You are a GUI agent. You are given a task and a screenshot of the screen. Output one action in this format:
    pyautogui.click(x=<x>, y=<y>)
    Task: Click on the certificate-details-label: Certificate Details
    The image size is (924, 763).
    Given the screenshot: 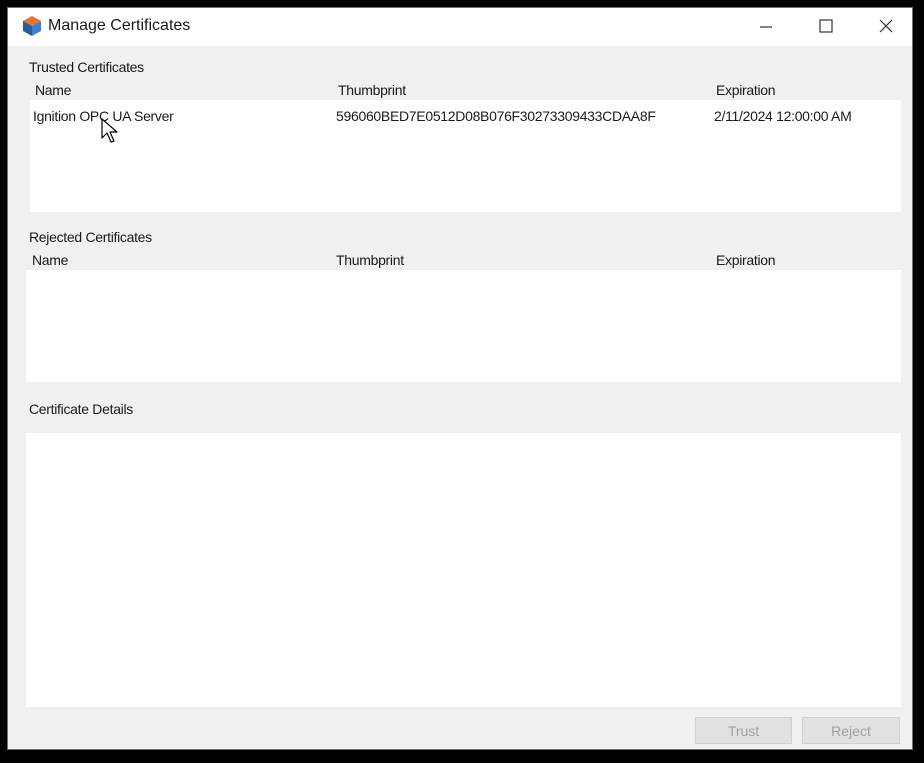 What is the action you would take?
    pyautogui.click(x=81, y=409)
    